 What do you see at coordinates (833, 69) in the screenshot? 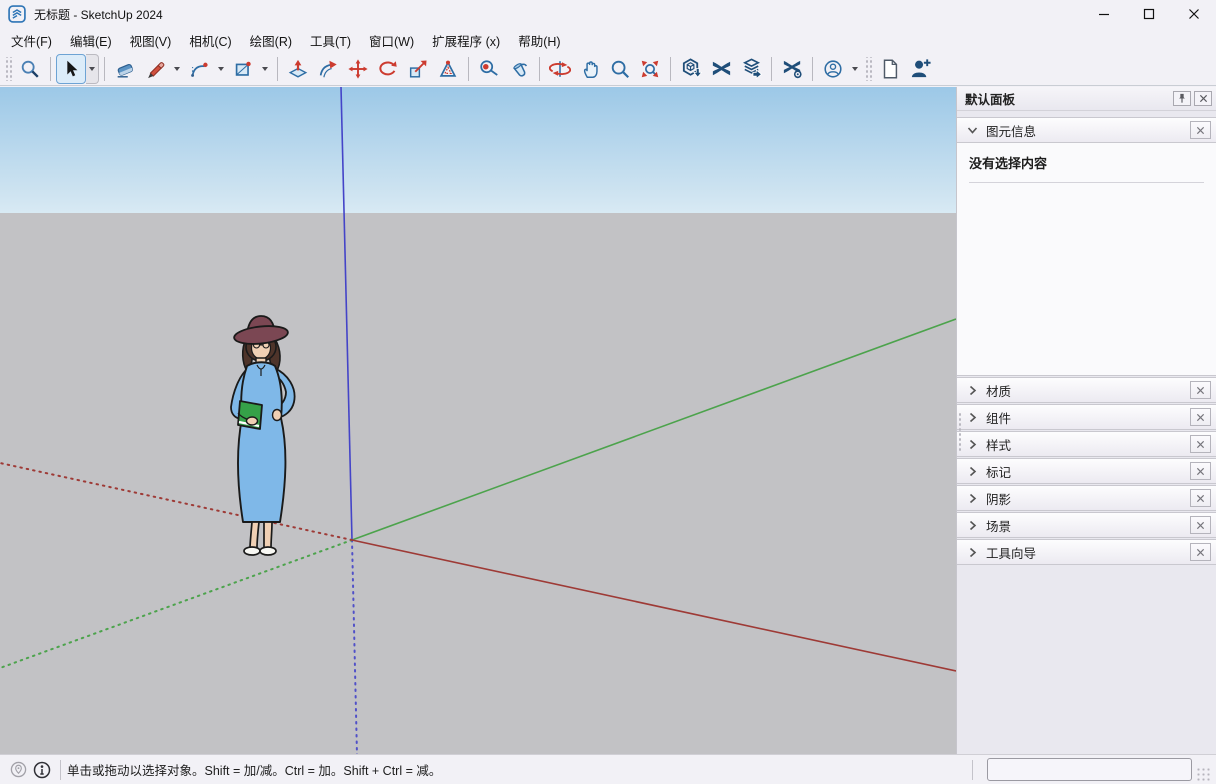
I see `account-button` at bounding box center [833, 69].